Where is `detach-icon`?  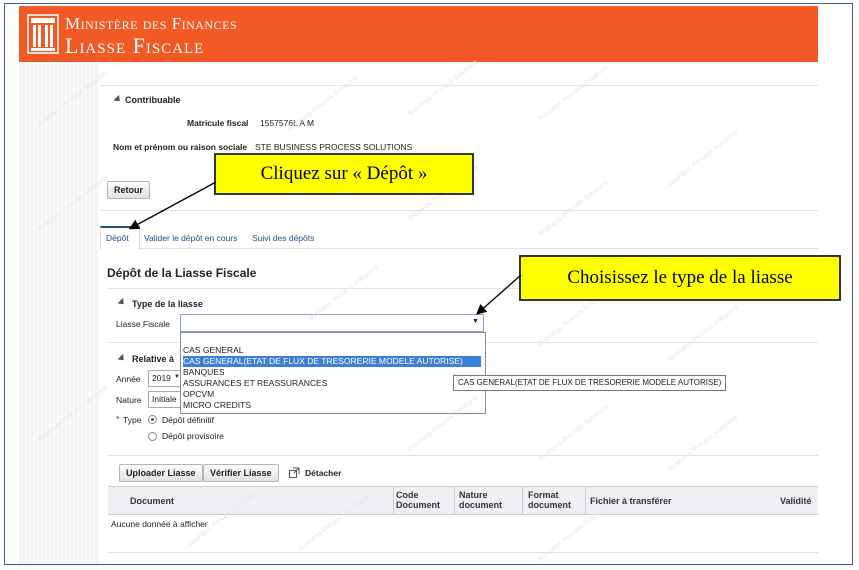
detach-icon is located at coordinates (294, 472).